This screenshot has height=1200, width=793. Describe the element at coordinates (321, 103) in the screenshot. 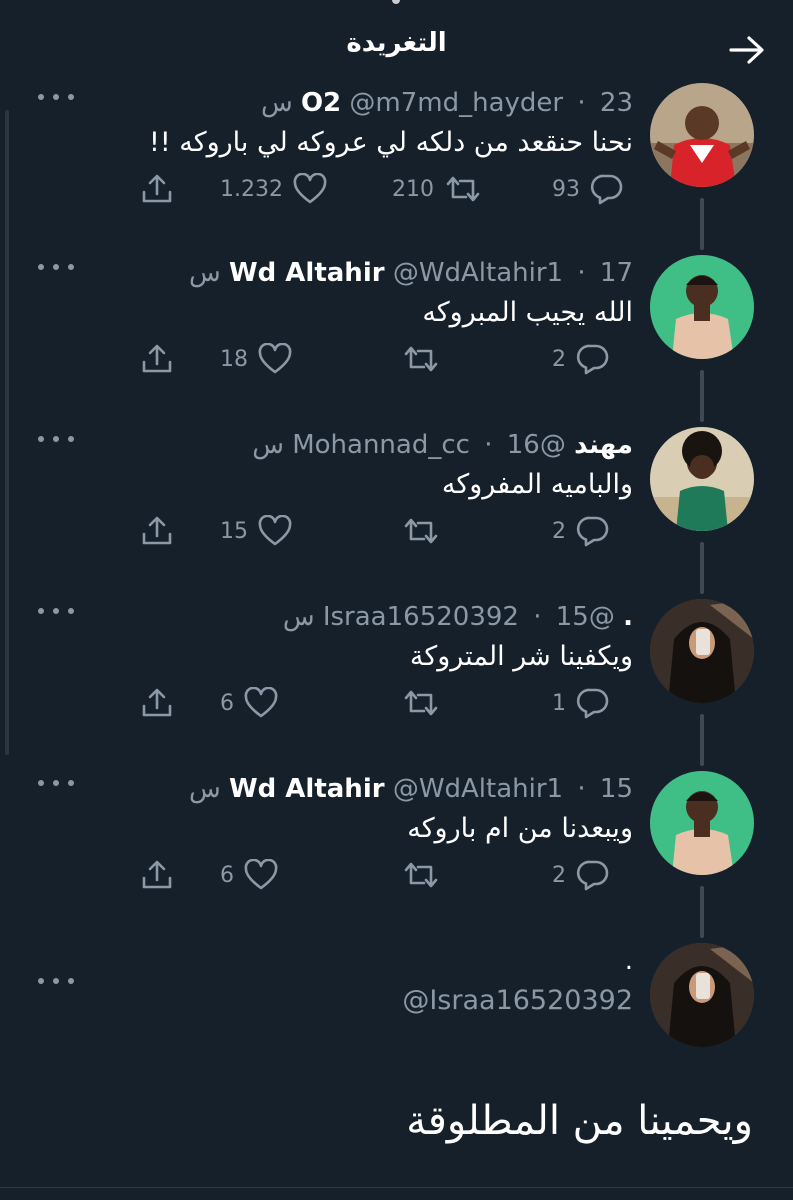

I see `display-name: O2` at that location.